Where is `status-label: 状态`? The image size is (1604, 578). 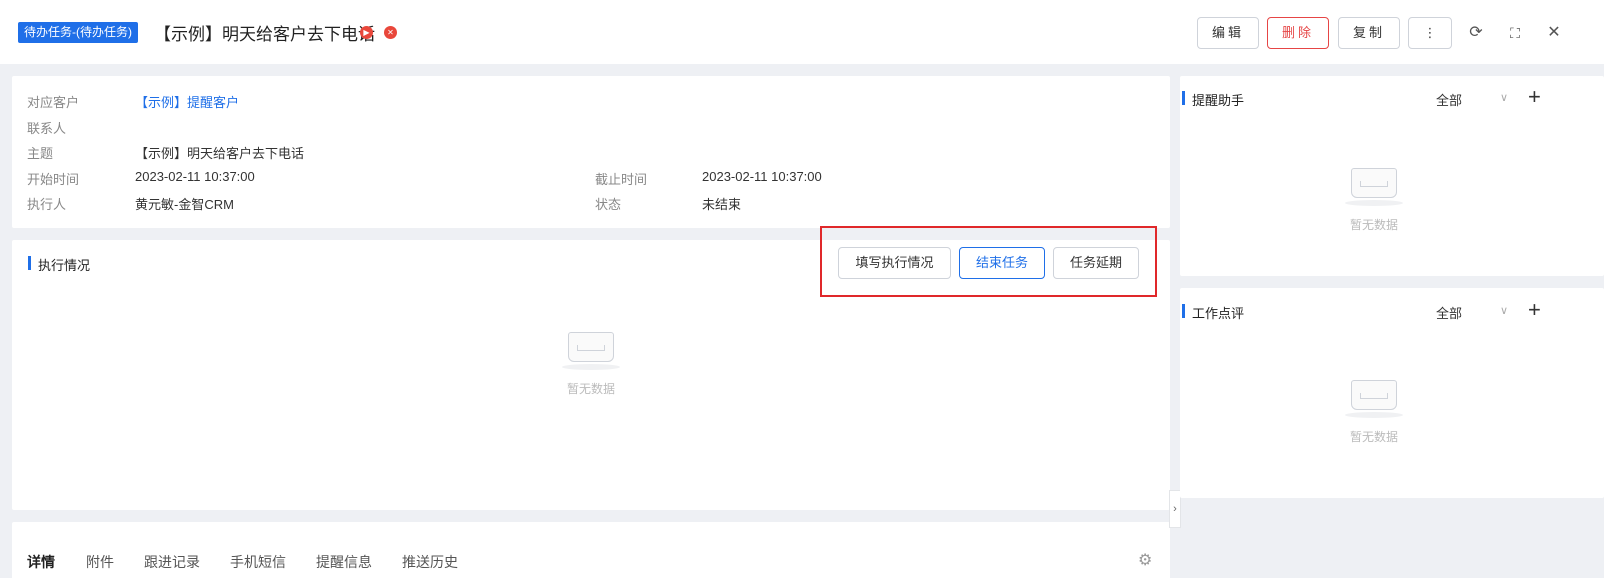
status-label: 状态 is located at coordinates (608, 204).